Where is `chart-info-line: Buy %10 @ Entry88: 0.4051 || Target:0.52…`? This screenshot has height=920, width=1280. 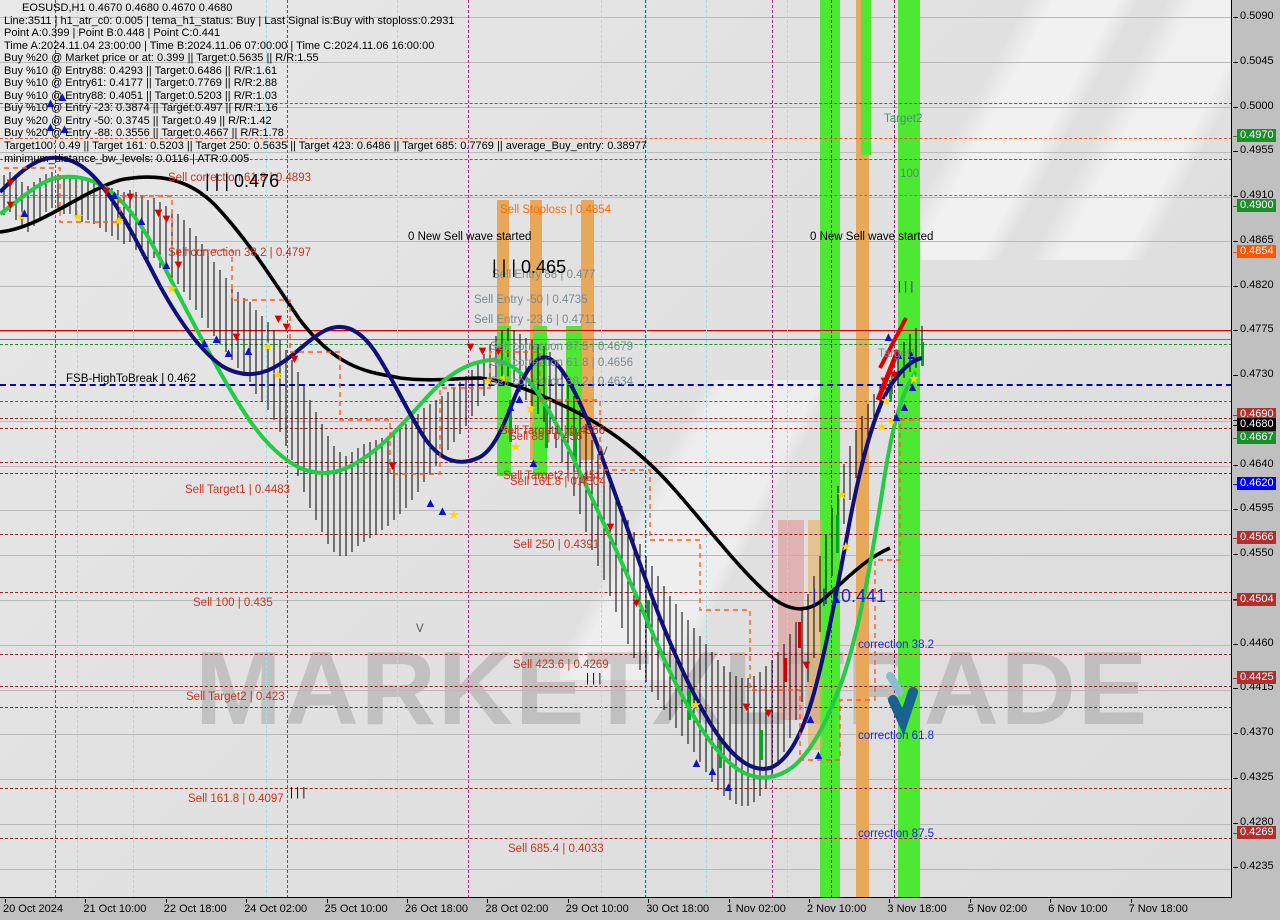
chart-info-line: Buy %10 @ Entry88: 0.4051 || Target:0.52… is located at coordinates (141, 95).